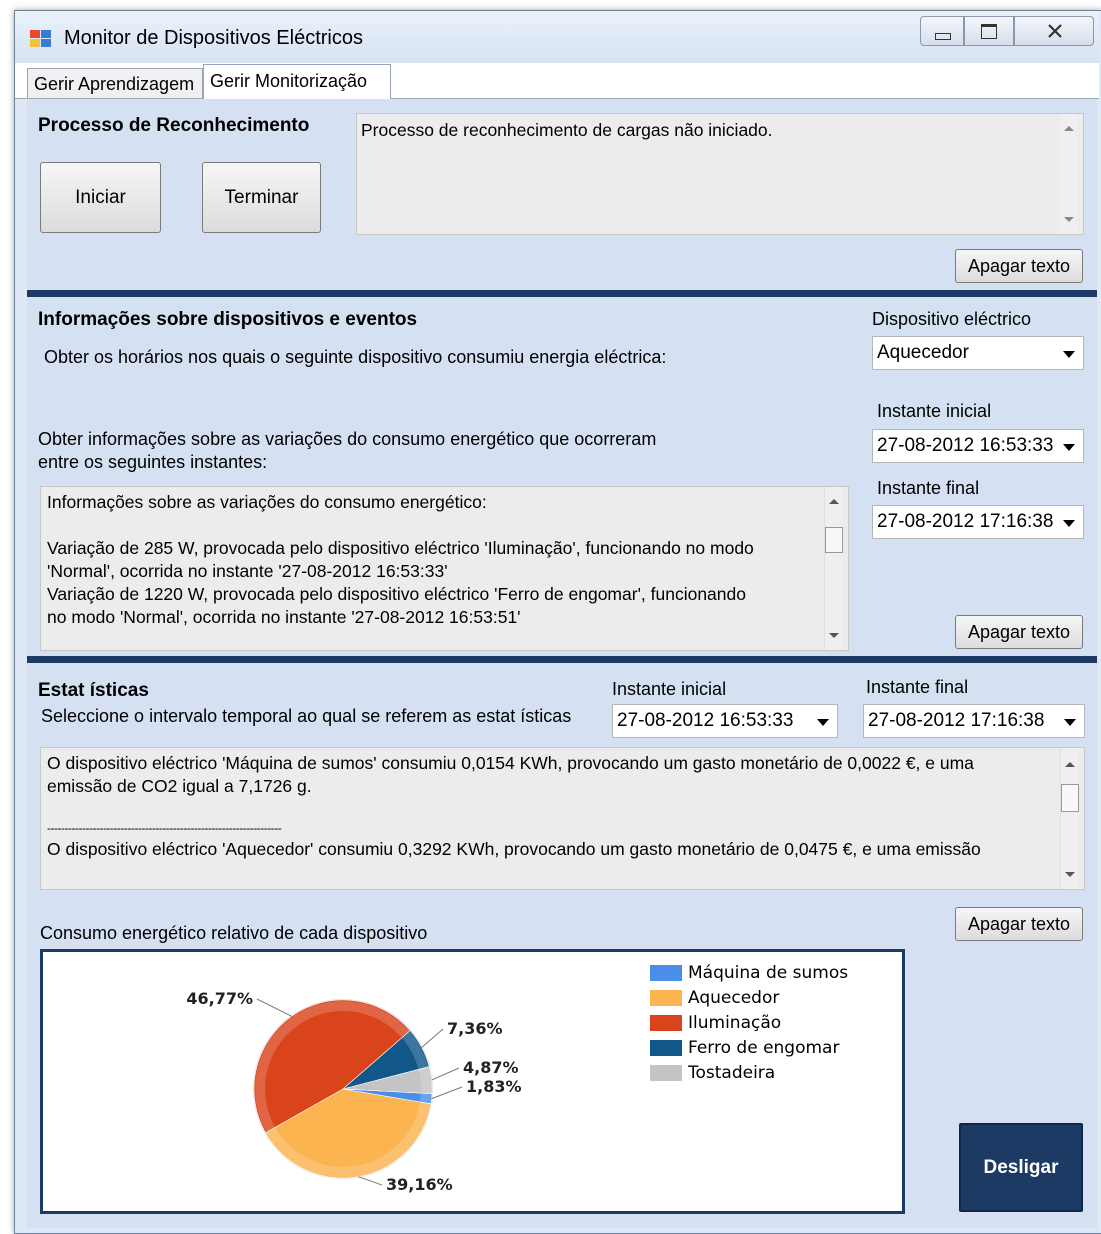  What do you see at coordinates (100, 197) in the screenshot?
I see `start-button: Iniciar` at bounding box center [100, 197].